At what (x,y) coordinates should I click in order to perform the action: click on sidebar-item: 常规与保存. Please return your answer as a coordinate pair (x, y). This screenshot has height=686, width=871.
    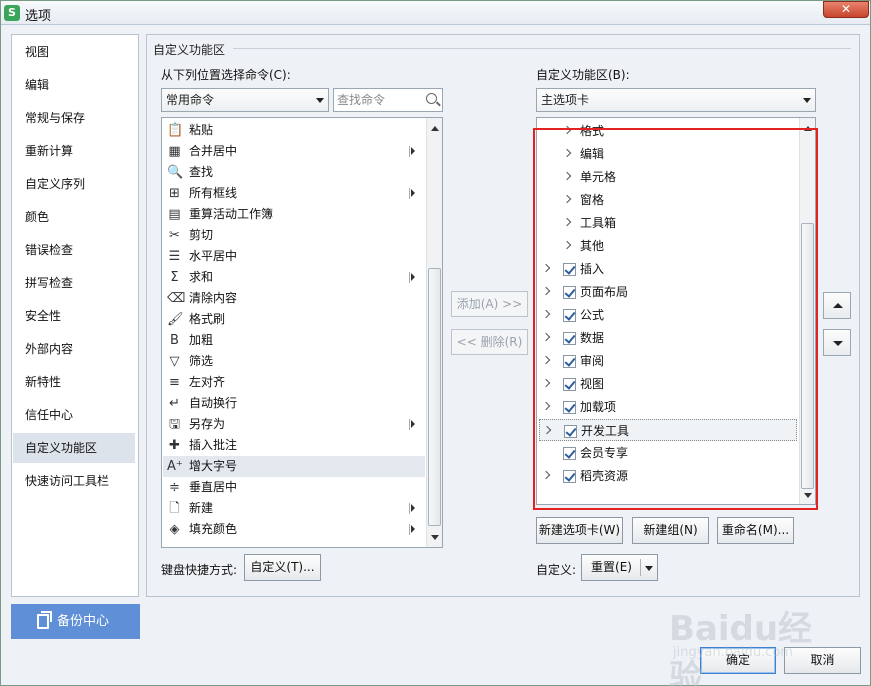
    Looking at the image, I should click on (74, 118).